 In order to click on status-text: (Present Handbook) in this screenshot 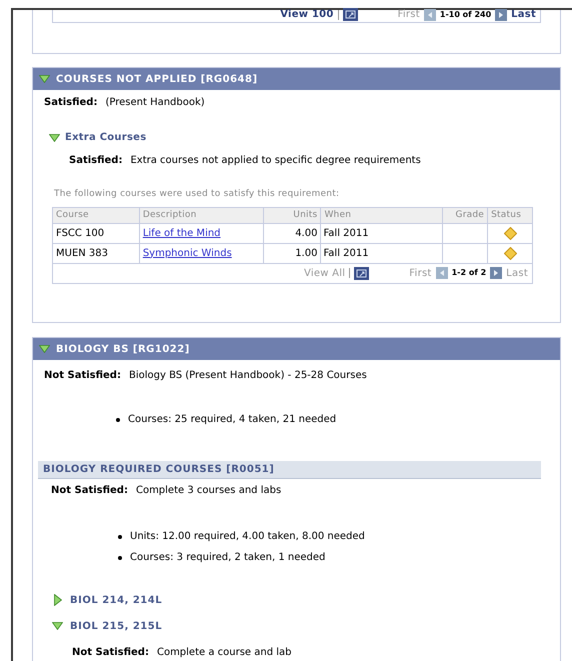, I will do `click(155, 103)`.